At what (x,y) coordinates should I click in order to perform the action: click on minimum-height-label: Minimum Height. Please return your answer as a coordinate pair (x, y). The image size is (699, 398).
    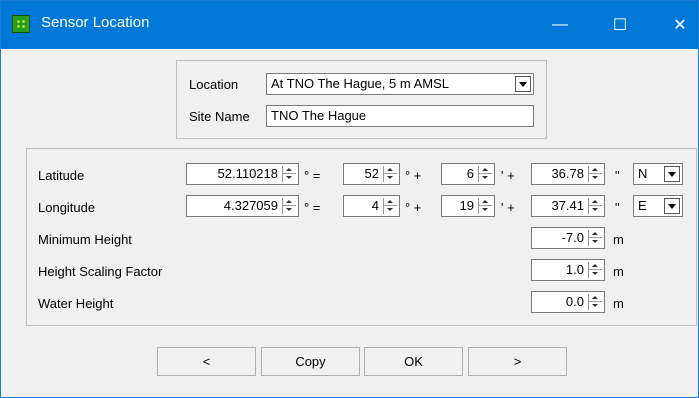
    Looking at the image, I should click on (85, 239).